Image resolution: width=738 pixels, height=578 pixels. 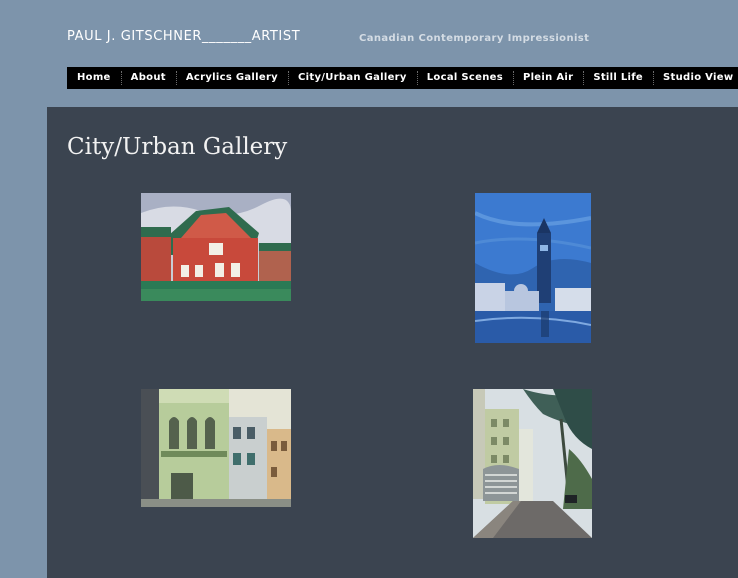 What do you see at coordinates (183, 36) in the screenshot?
I see `site-title: PAUL J. GITSCHNER_______ARTIST` at bounding box center [183, 36].